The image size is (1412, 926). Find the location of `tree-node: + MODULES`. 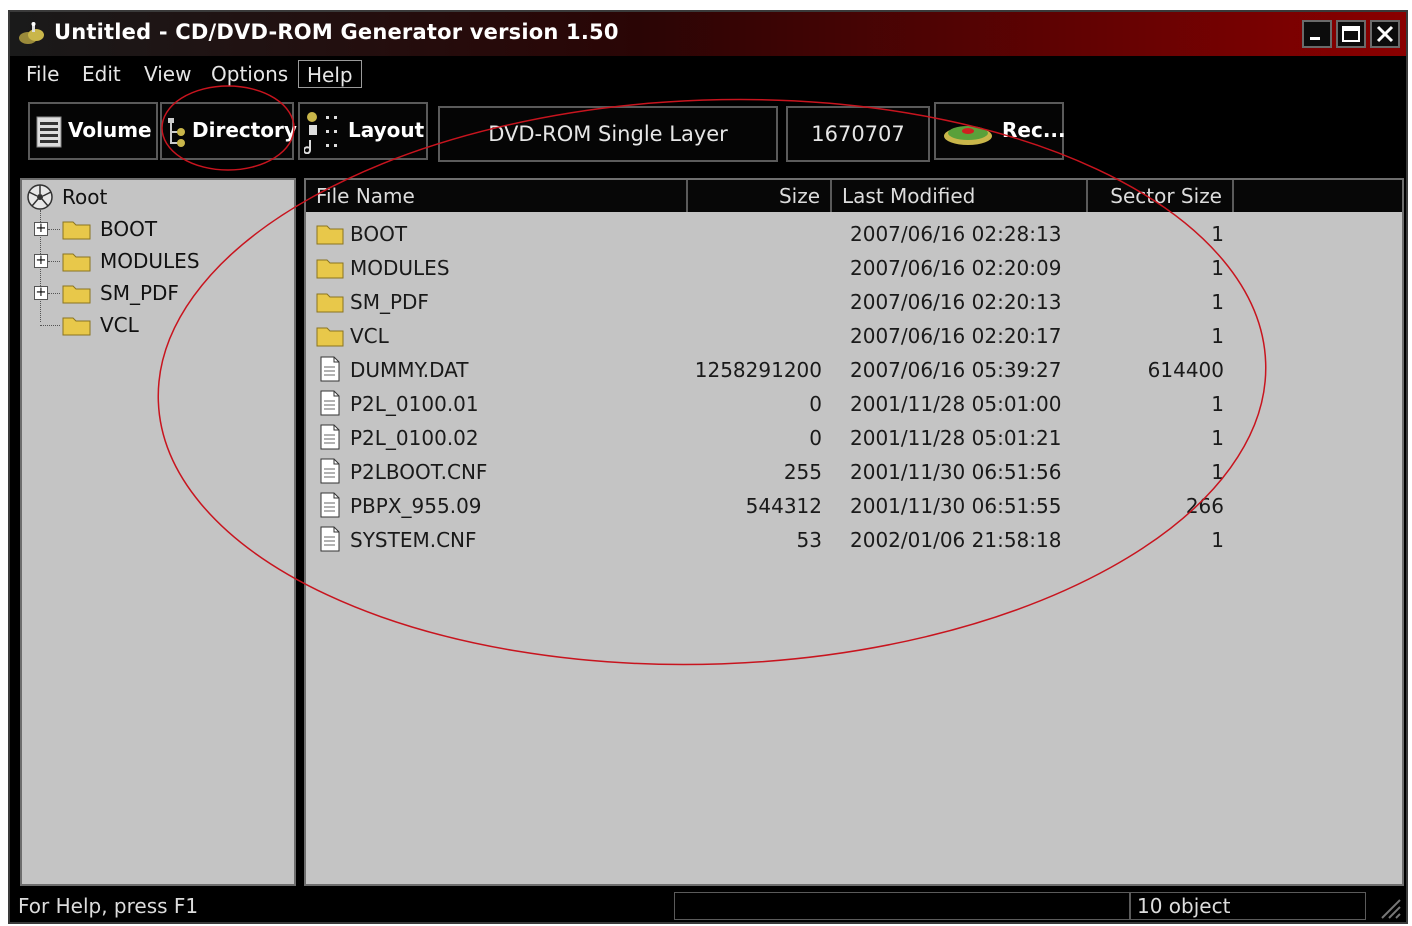

tree-node: + MODULES is located at coordinates (156, 261).